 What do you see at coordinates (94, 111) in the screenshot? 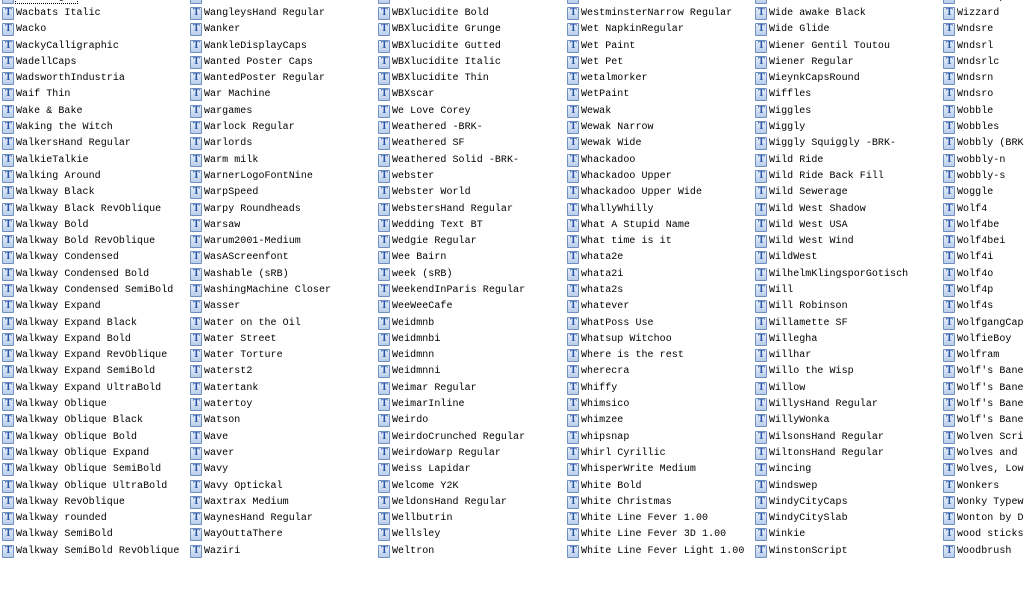
I see `font-file-item: Wake & Bake` at bounding box center [94, 111].